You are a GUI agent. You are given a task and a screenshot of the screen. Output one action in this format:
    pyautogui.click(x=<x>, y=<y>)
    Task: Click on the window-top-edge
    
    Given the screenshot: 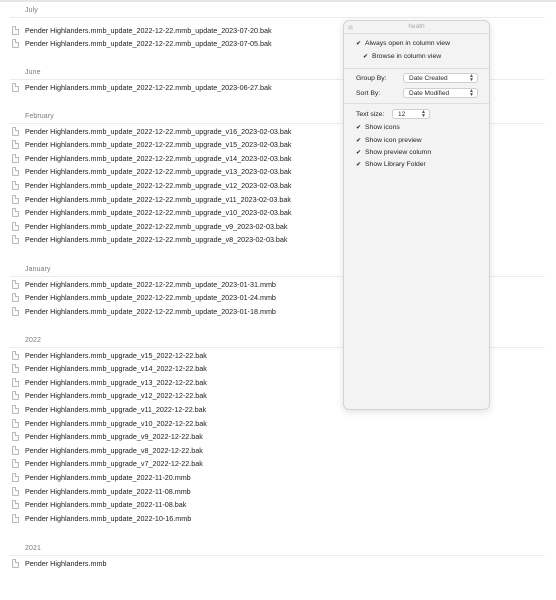 What is the action you would take?
    pyautogui.click(x=278, y=1)
    